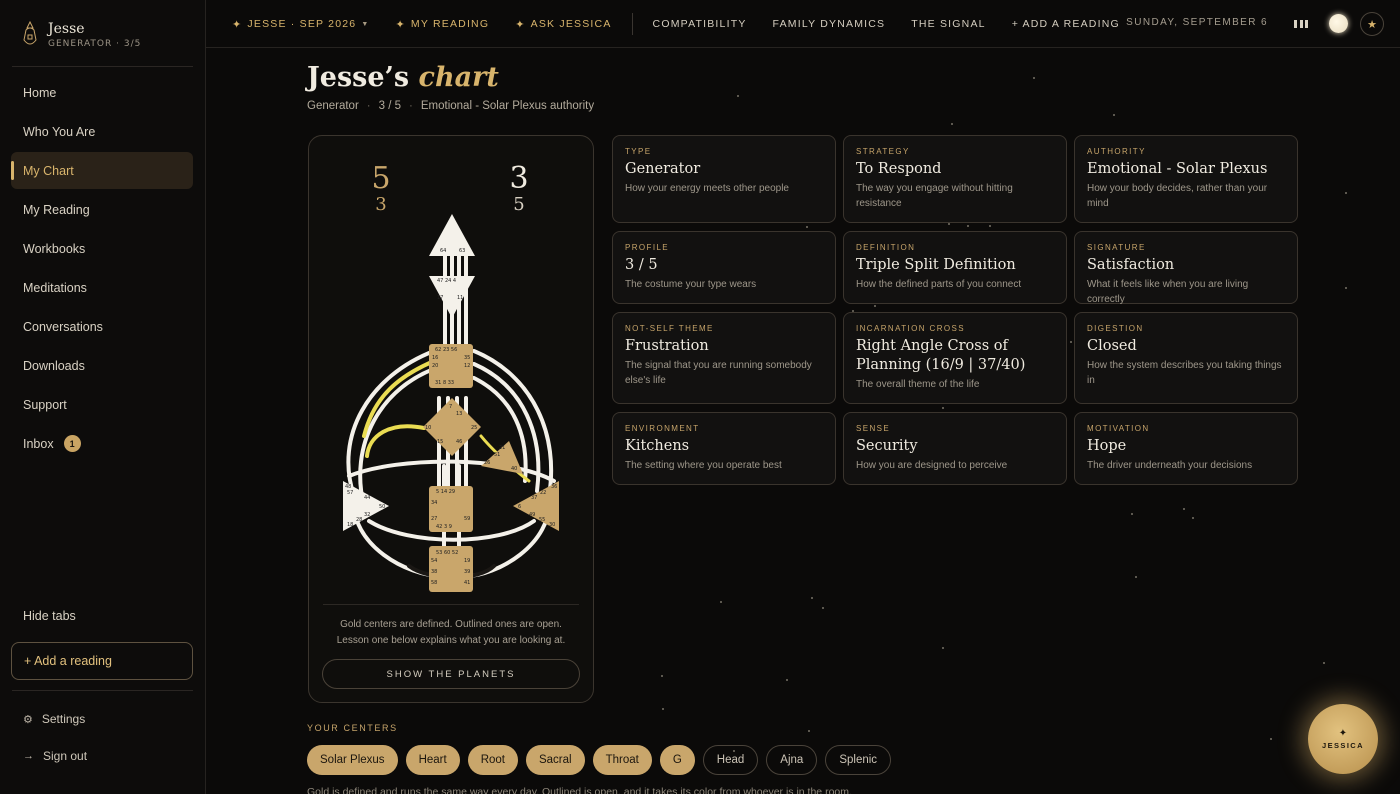  What do you see at coordinates (102, 443) in the screenshot?
I see `sidebar-item-inbox: Inbox 1` at bounding box center [102, 443].